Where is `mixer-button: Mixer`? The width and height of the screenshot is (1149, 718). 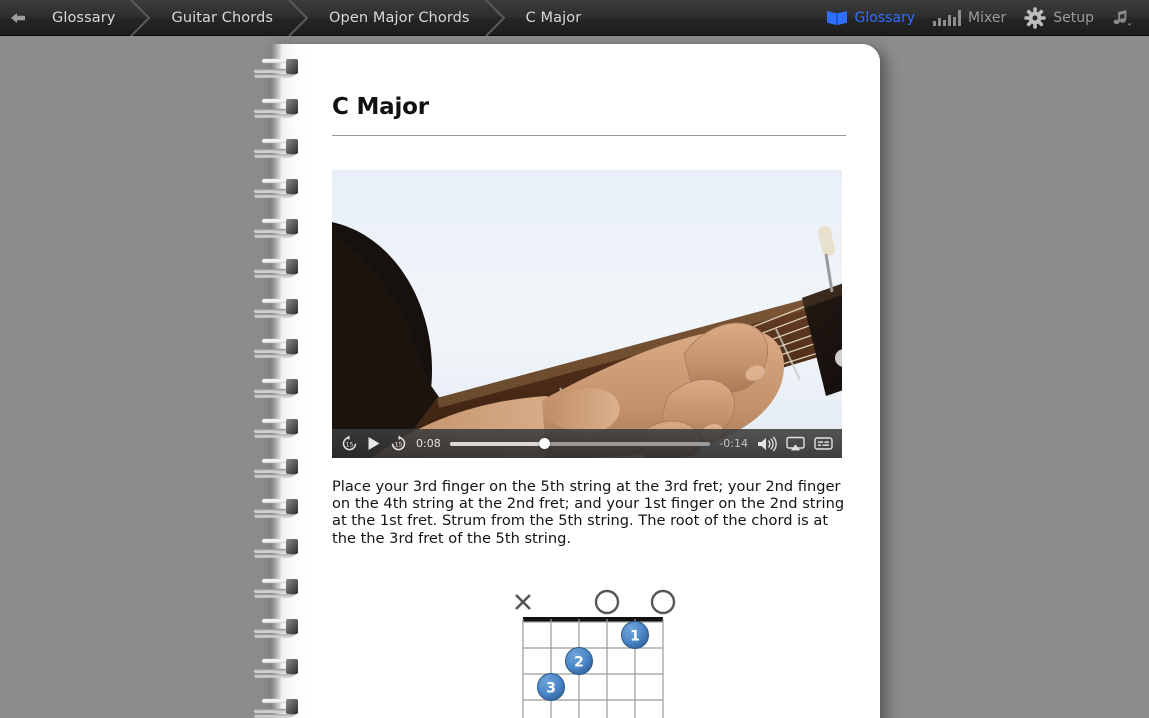 mixer-button: Mixer is located at coordinates (969, 17).